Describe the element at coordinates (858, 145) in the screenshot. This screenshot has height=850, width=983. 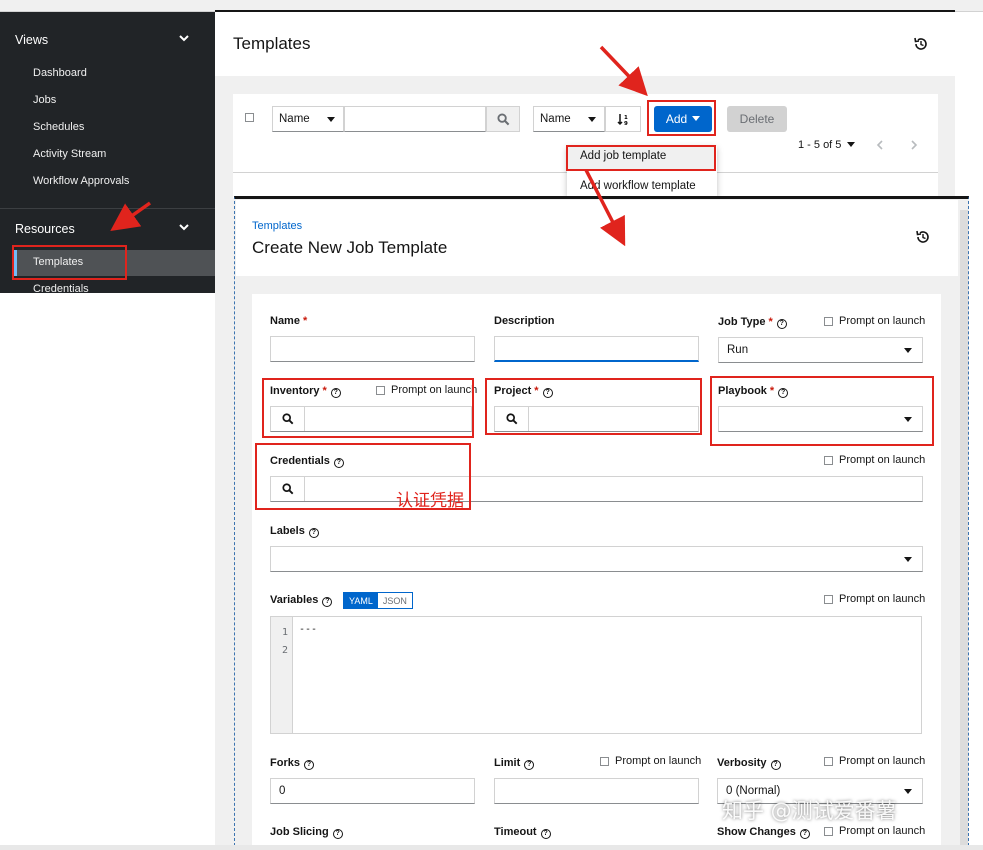
I see `pagination: 1 - 5 of 5` at that location.